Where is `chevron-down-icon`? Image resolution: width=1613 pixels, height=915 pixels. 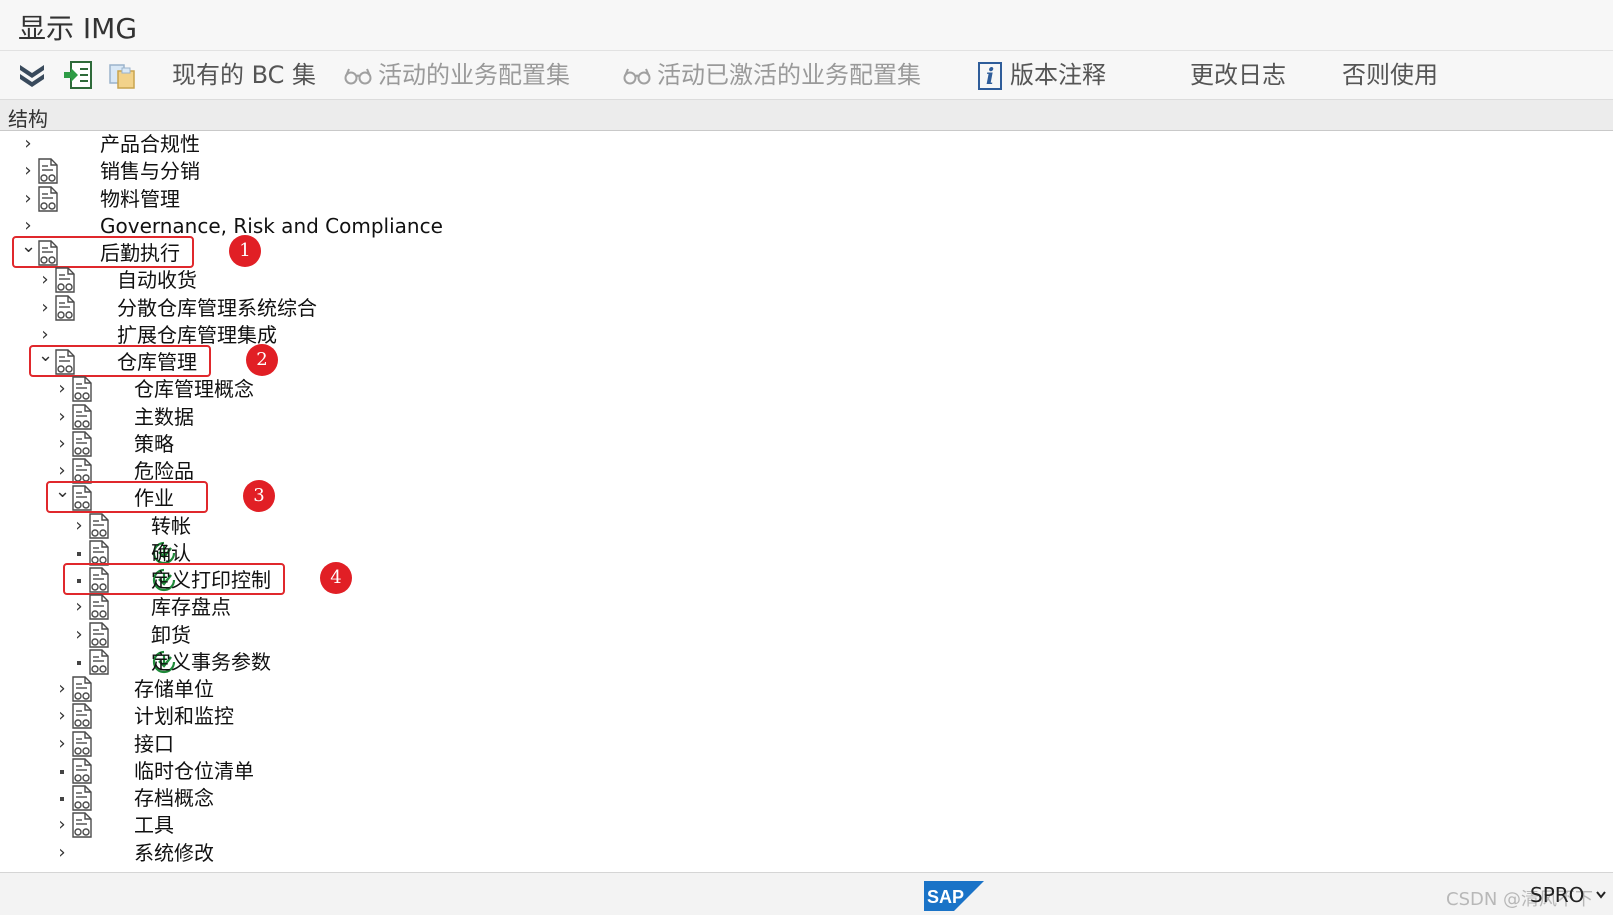 chevron-down-icon is located at coordinates (1601, 895).